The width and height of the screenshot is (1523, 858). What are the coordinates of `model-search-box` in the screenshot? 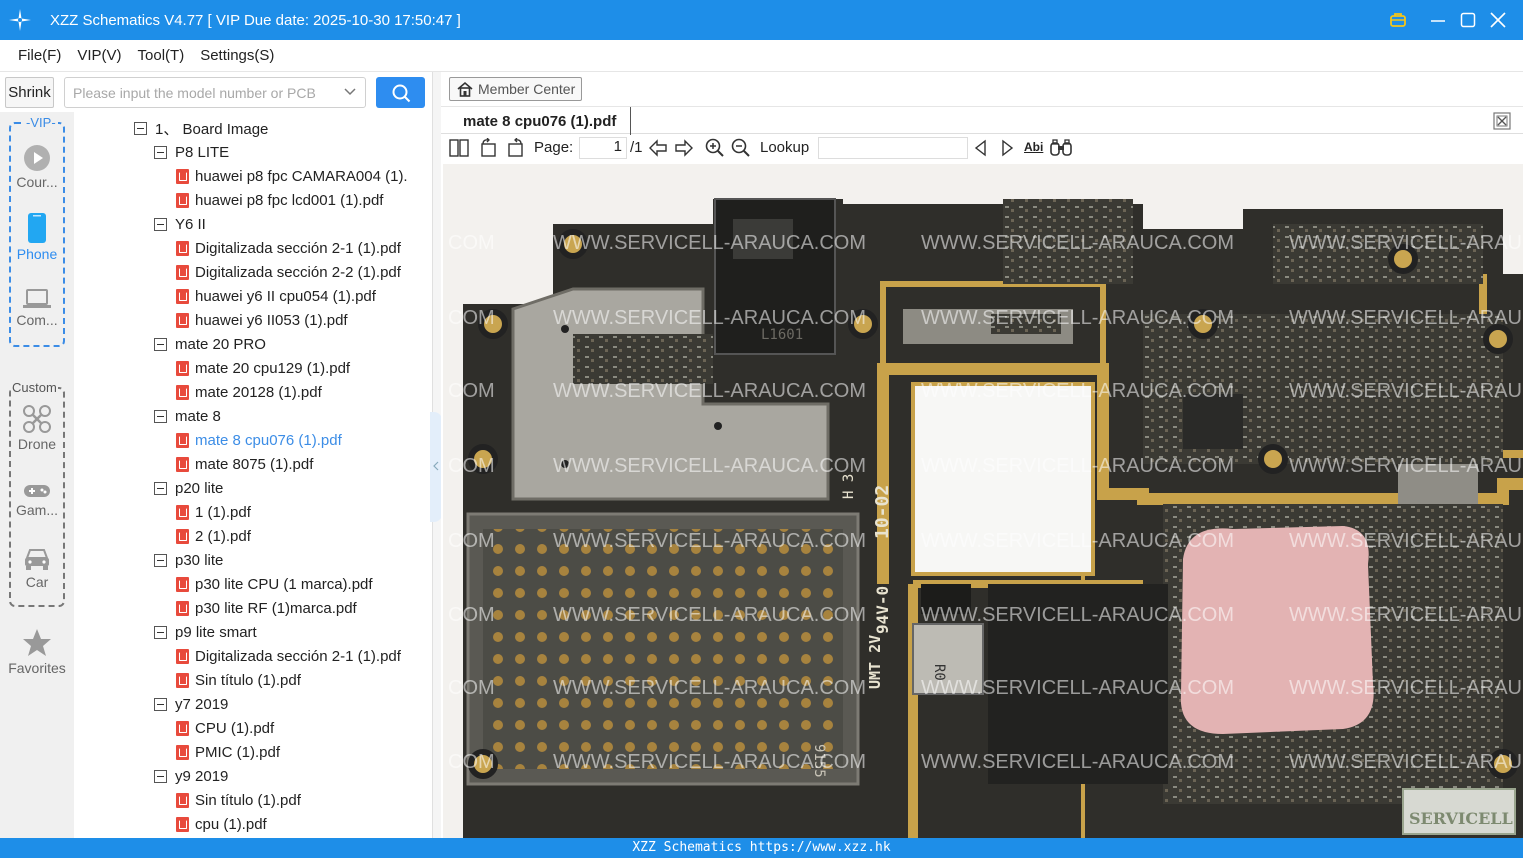 It's located at (215, 92).